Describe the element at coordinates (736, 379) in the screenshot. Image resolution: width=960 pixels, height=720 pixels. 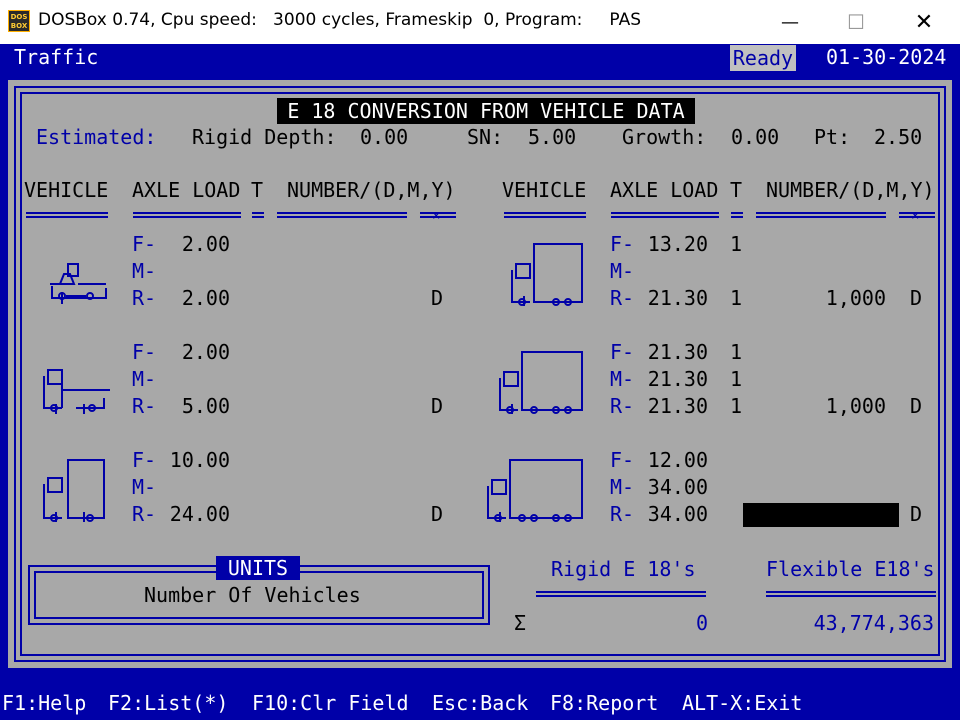
I see `middle-axle-type-field: 1` at that location.